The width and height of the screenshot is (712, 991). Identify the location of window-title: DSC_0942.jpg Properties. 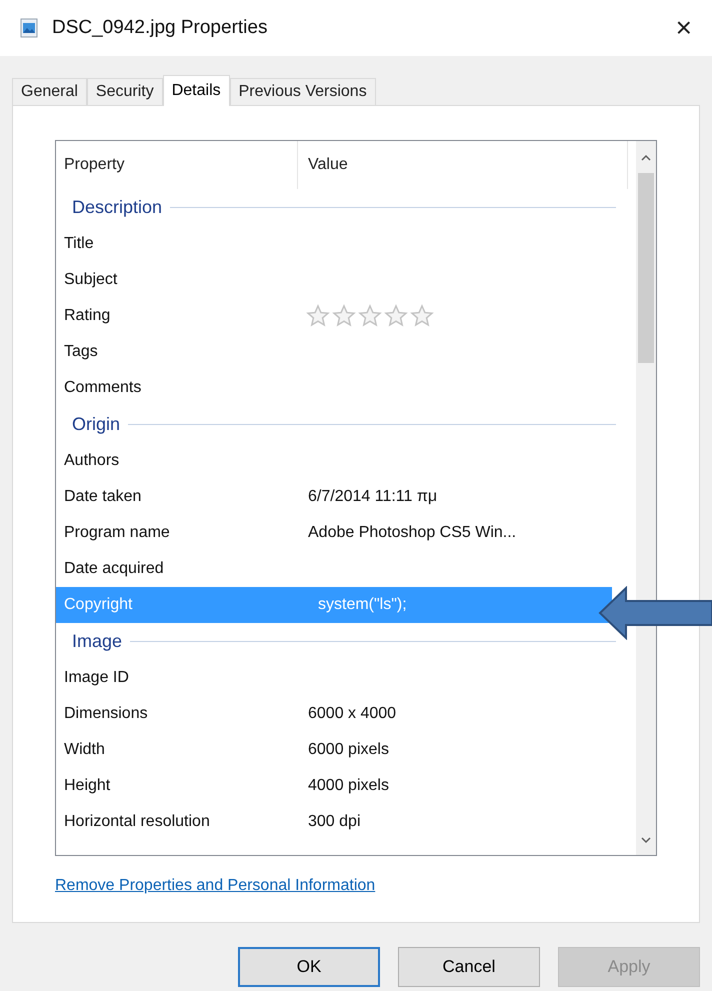
(160, 28).